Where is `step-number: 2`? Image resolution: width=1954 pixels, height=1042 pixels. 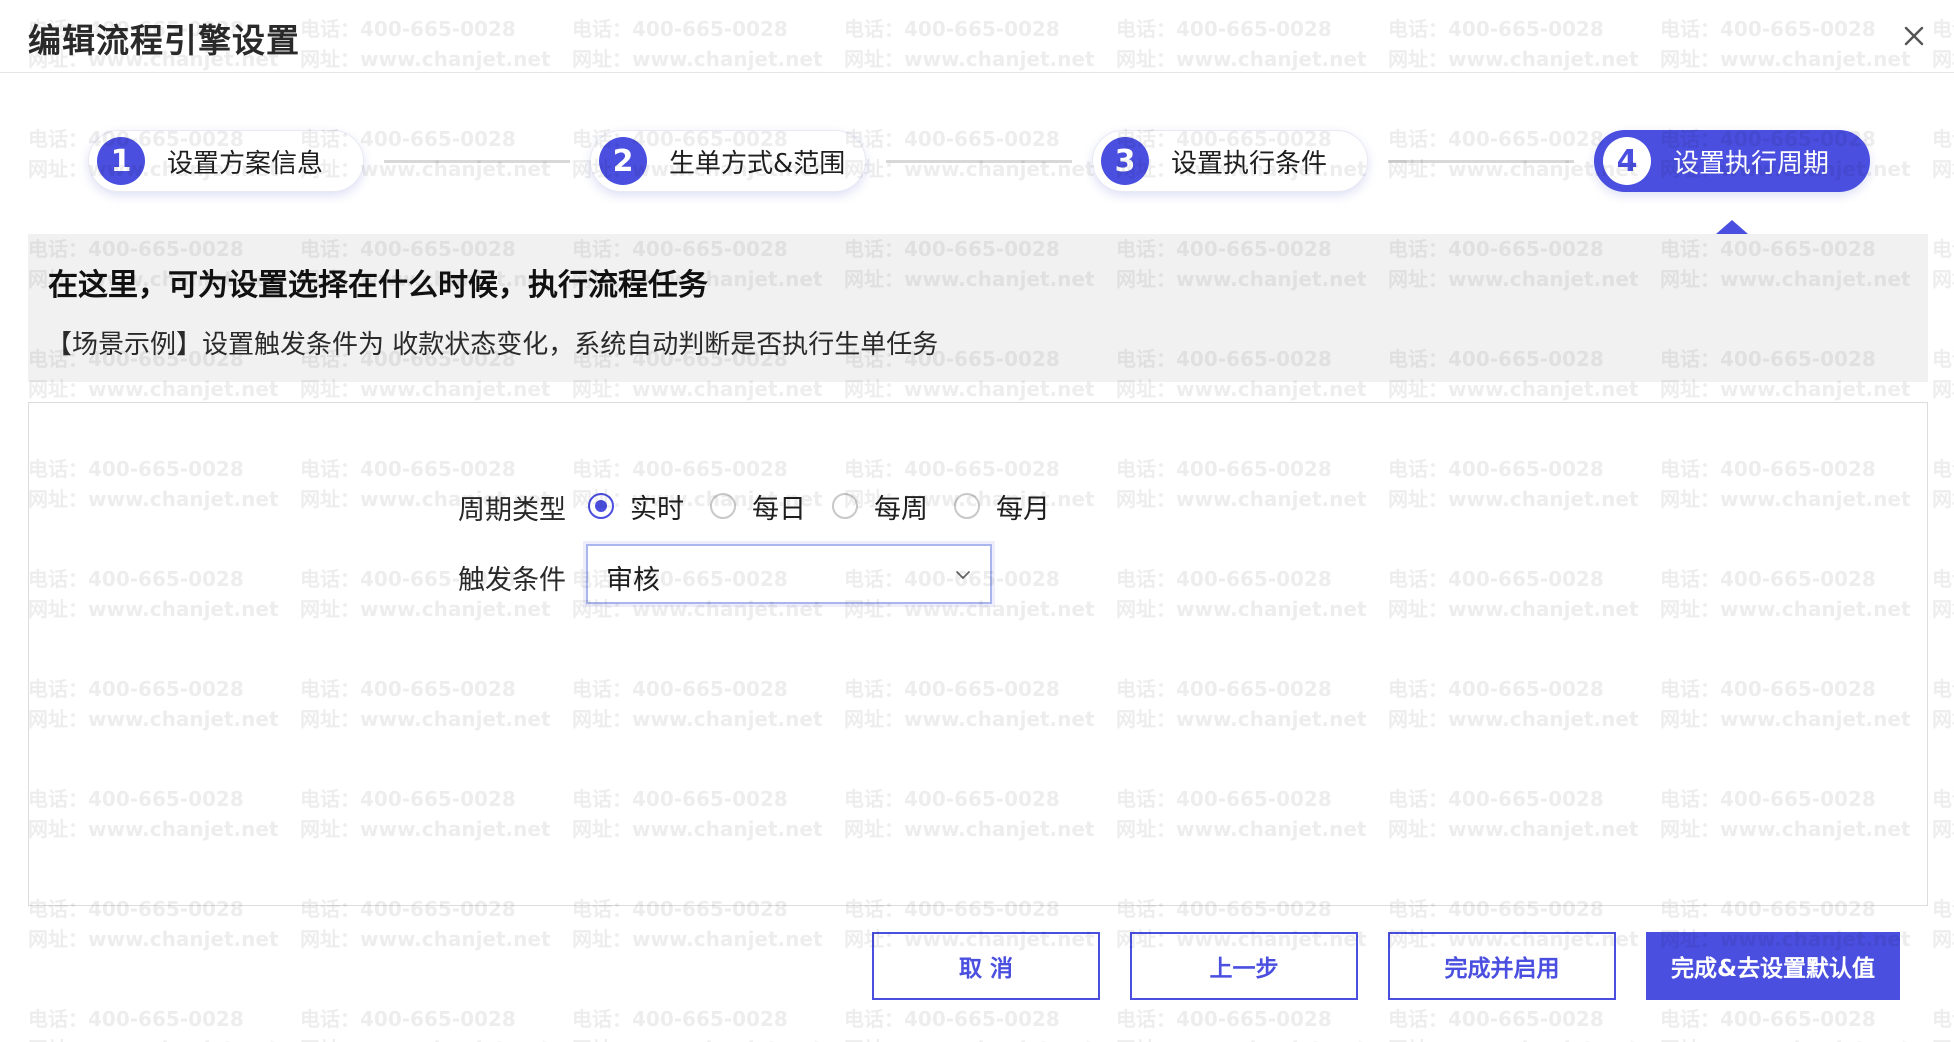 step-number: 2 is located at coordinates (623, 161).